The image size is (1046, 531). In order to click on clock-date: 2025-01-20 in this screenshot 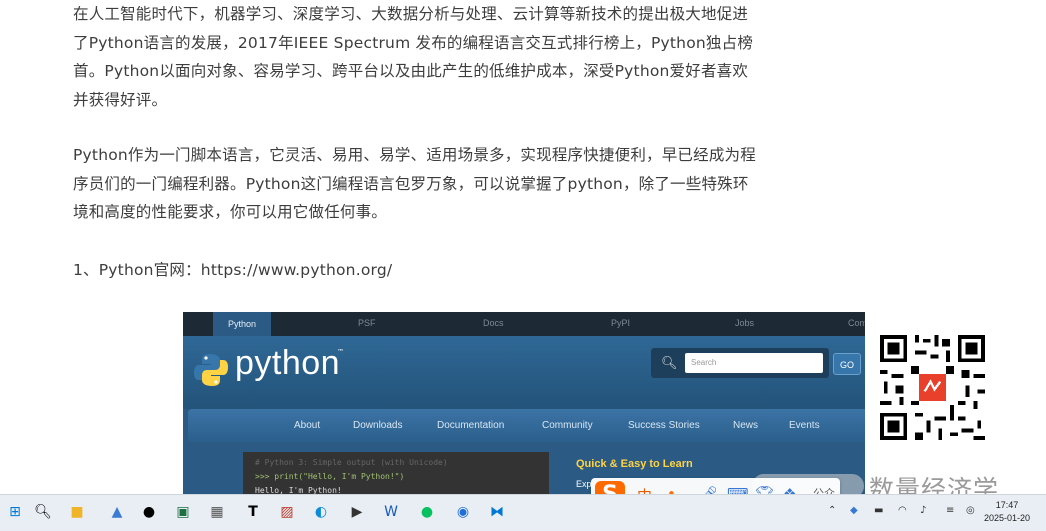, I will do `click(1007, 518)`.